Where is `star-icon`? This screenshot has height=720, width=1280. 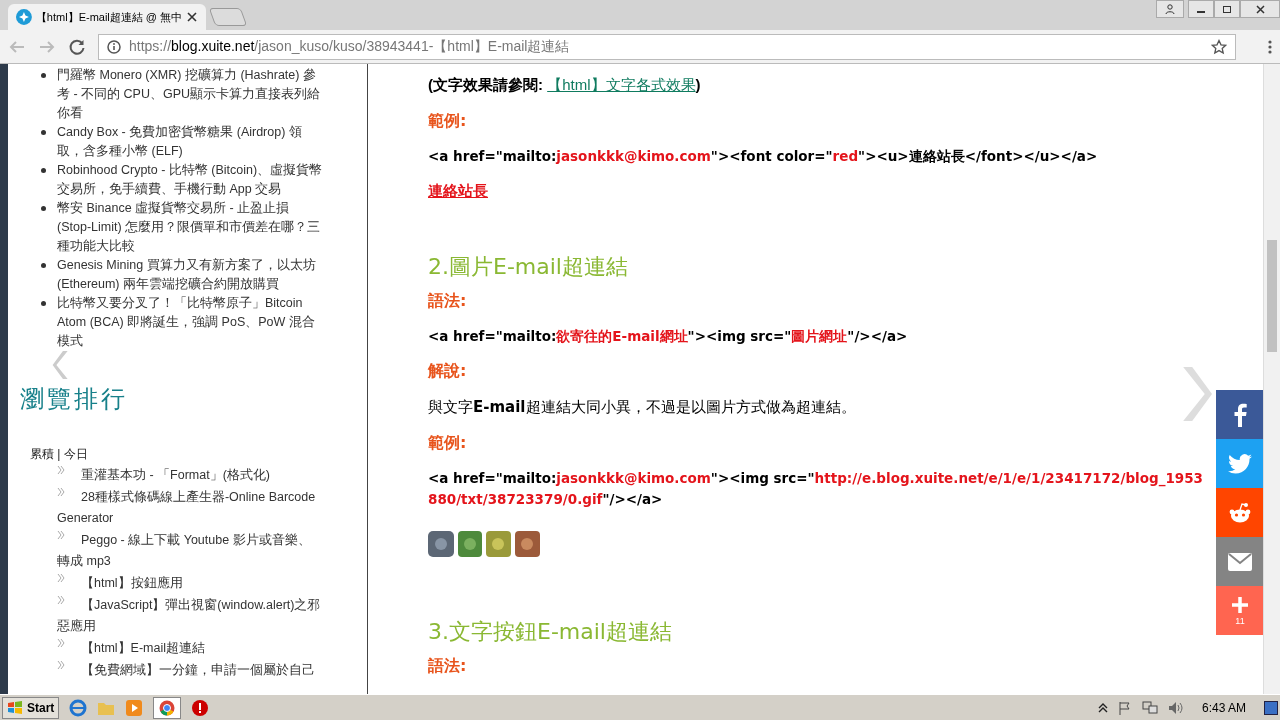
star-icon is located at coordinates (1219, 46).